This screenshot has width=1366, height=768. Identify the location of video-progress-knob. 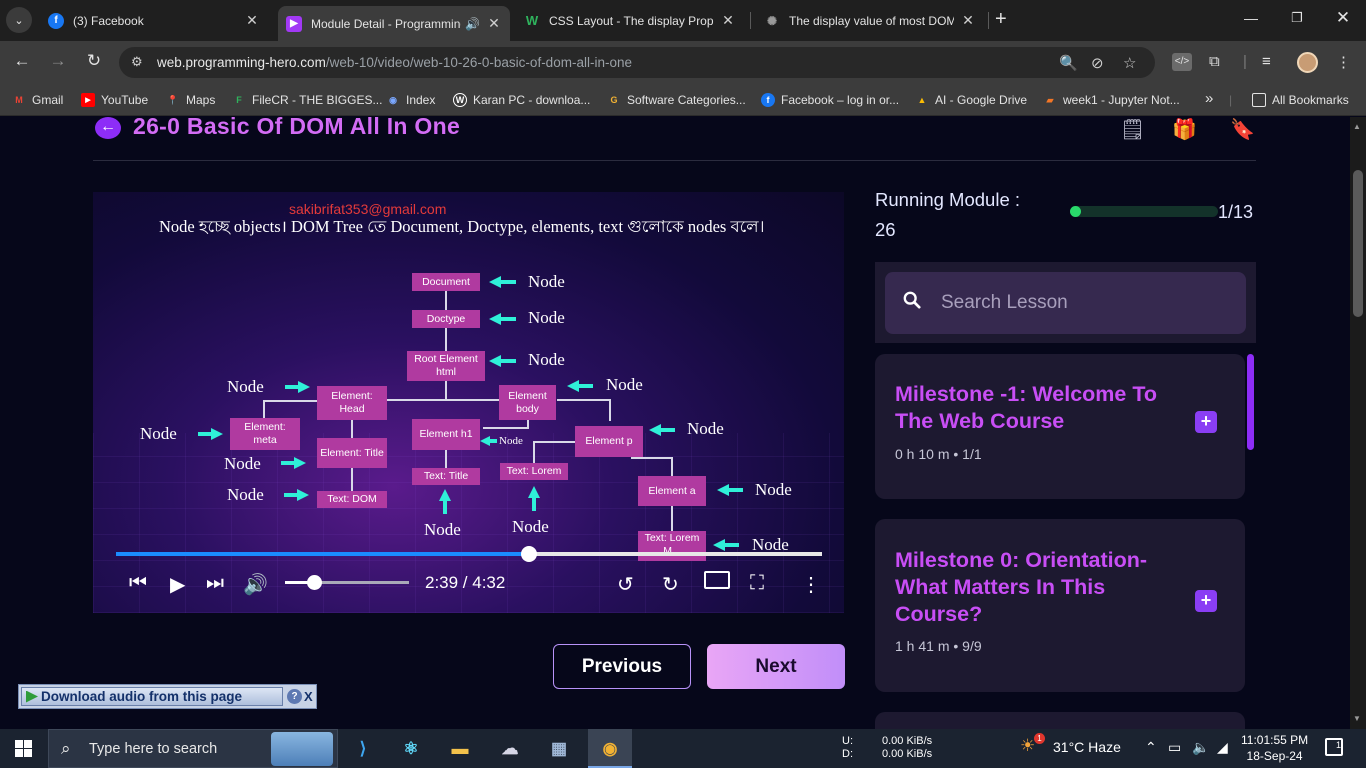
(529, 554).